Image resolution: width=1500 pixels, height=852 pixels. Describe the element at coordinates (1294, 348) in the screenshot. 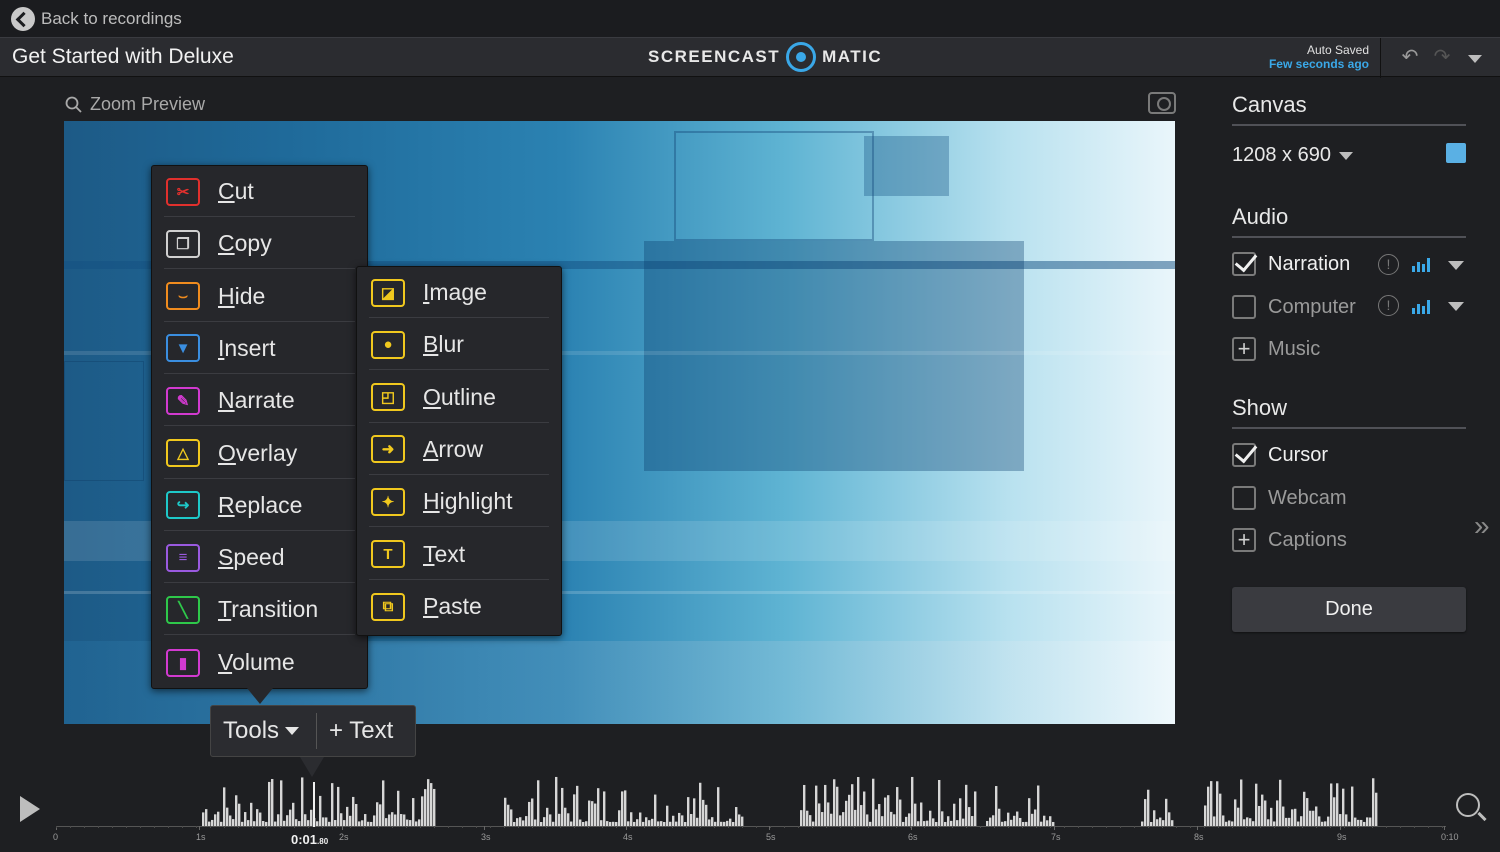

I see `music-label: Music` at that location.